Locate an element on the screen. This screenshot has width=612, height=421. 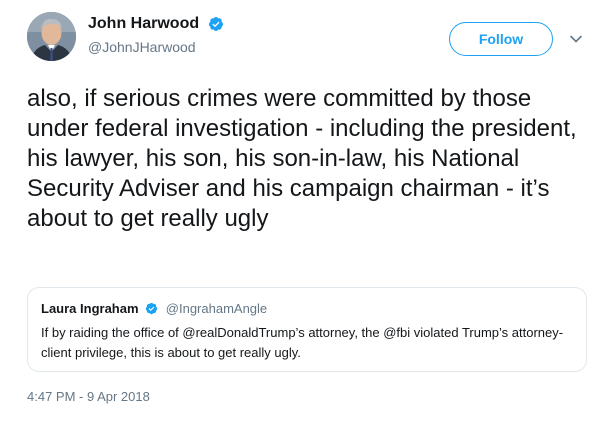
avatar is located at coordinates (51, 36).